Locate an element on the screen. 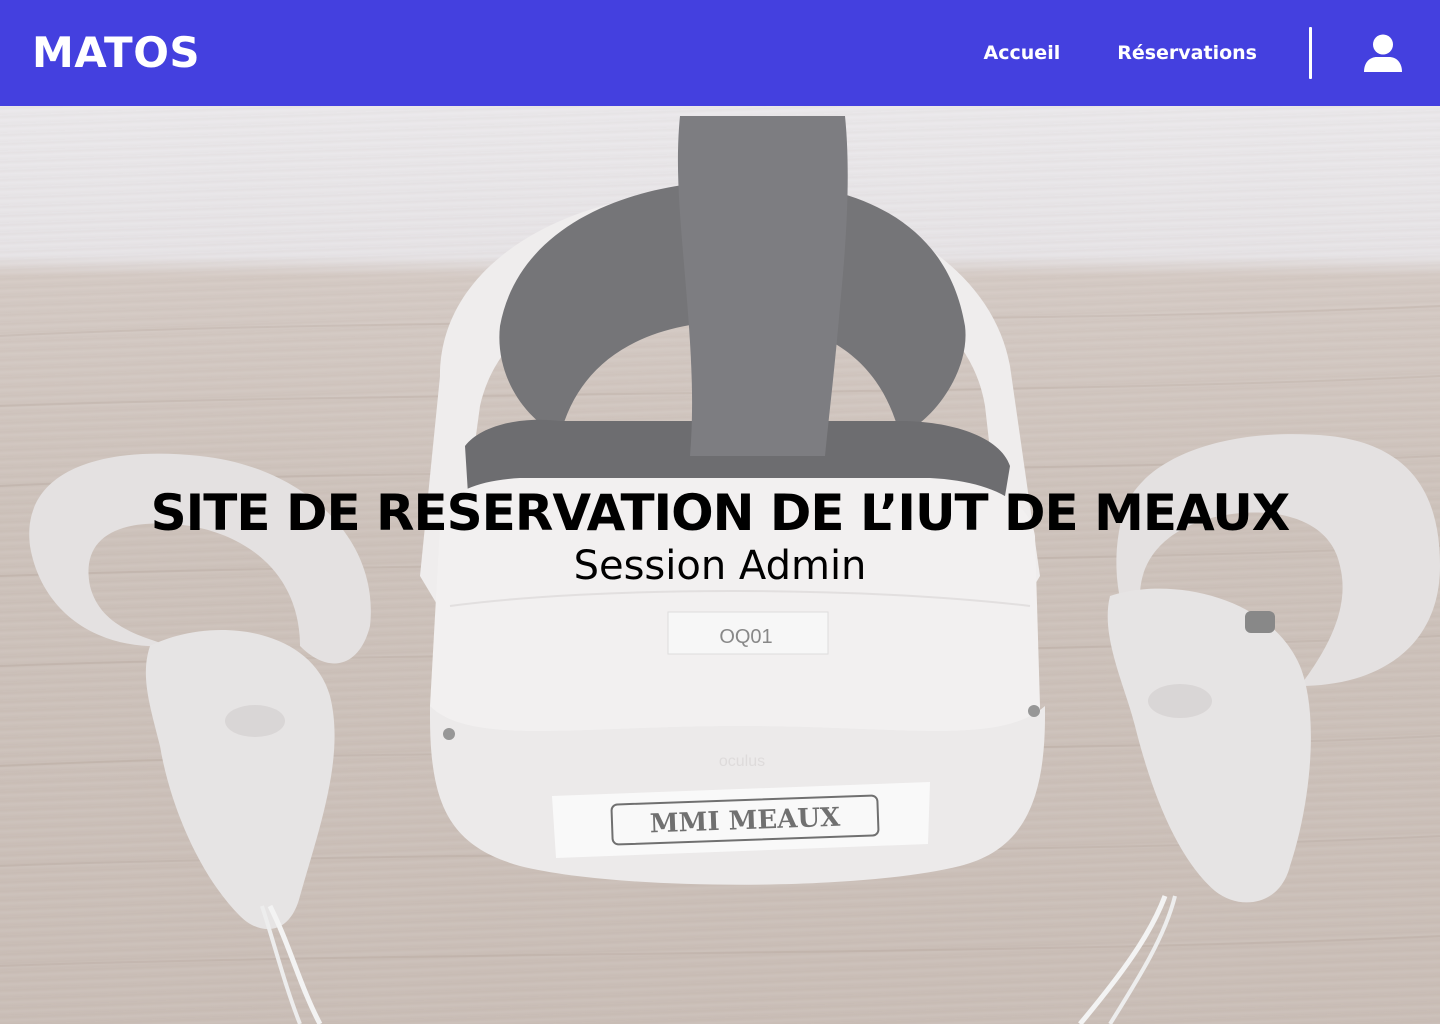 The height and width of the screenshot is (1024, 1440). nav-divider is located at coordinates (1310, 53).